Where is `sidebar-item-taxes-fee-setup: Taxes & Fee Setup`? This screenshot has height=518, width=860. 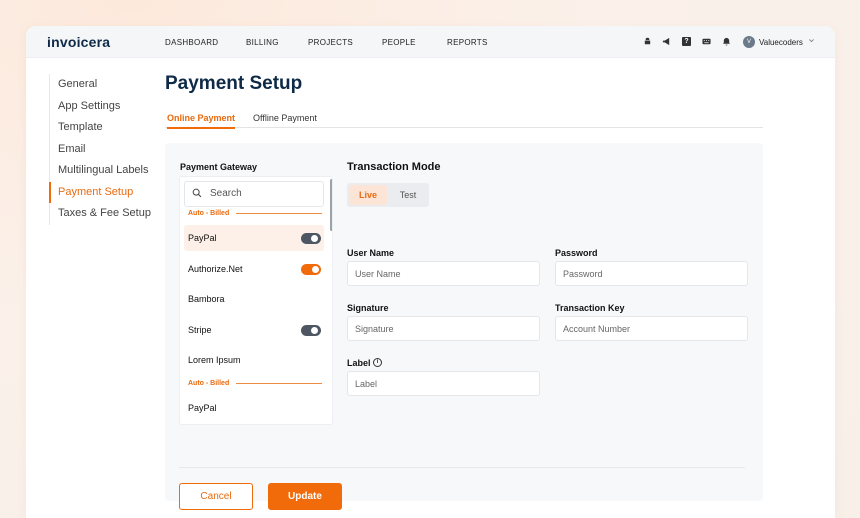 sidebar-item-taxes-fee-setup: Taxes & Fee Setup is located at coordinates (109, 214).